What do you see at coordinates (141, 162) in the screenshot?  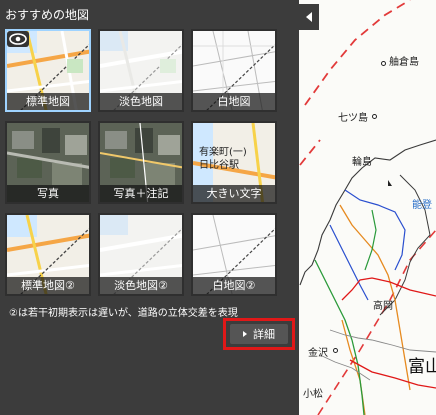 I see `tile-photo-annotated: 写真＋注記` at bounding box center [141, 162].